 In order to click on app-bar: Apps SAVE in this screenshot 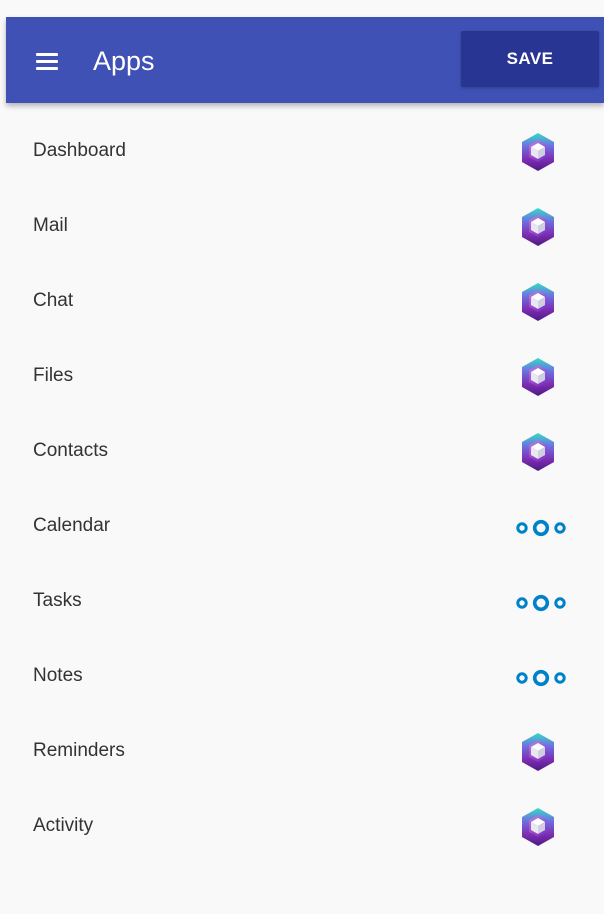, I will do `click(305, 60)`.